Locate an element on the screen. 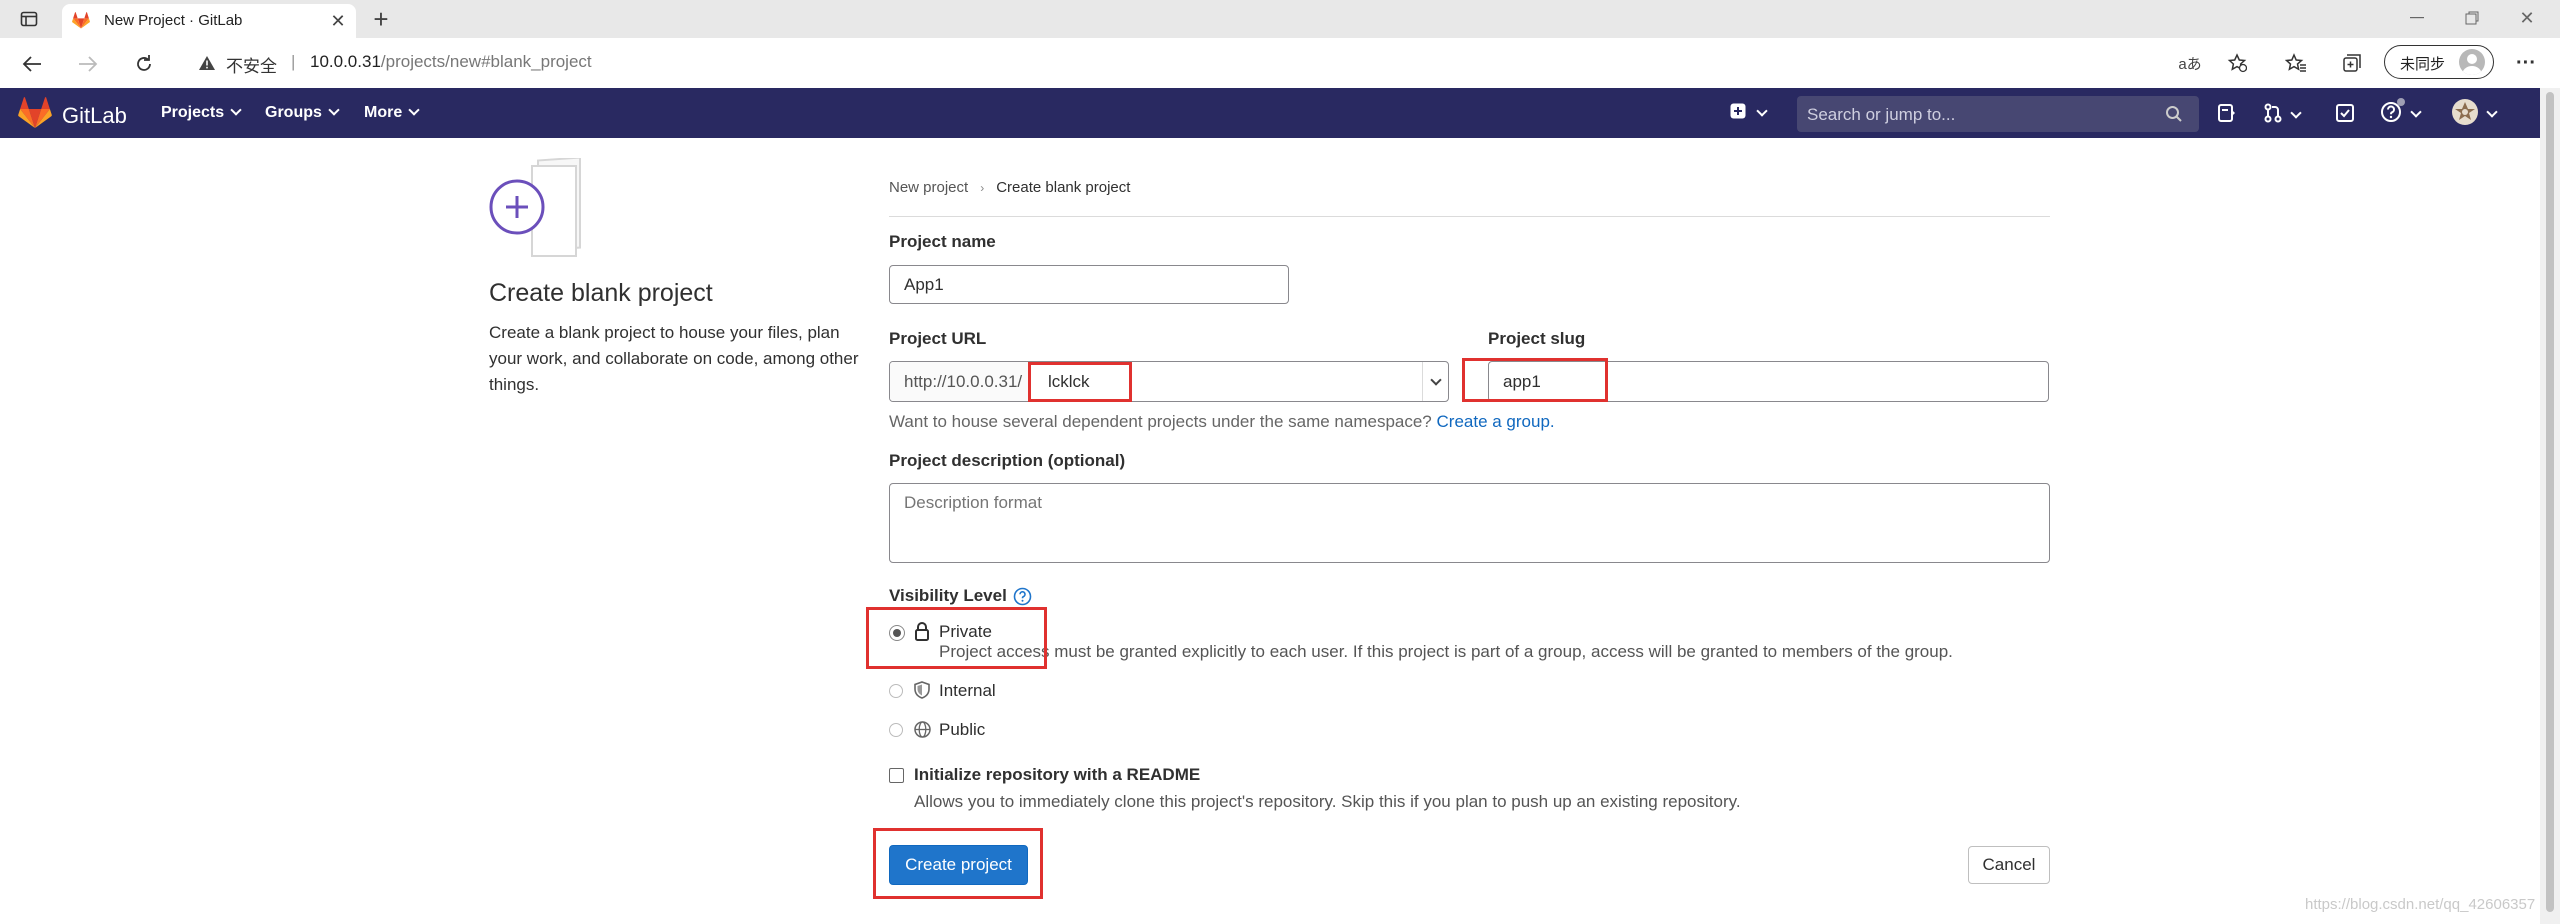 The height and width of the screenshot is (924, 2560). url-field: 10.0.0.31/projects/new#blank_project is located at coordinates (451, 62).